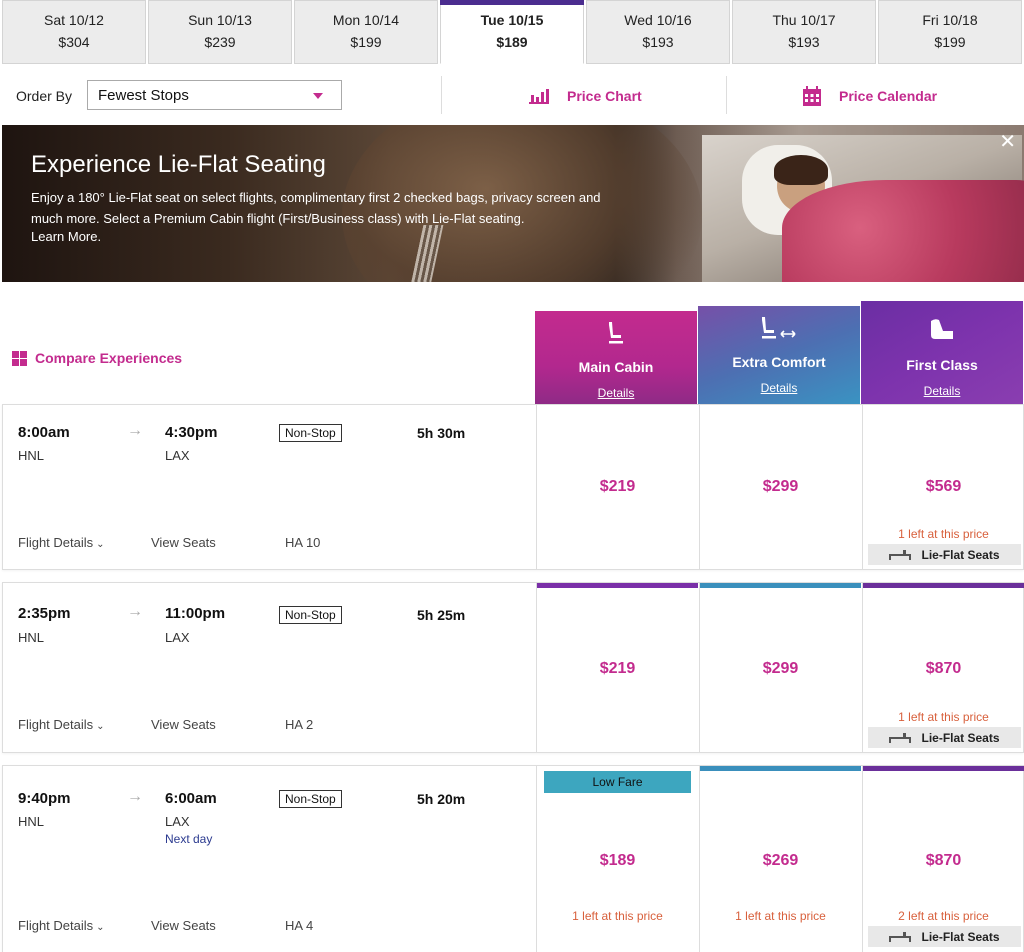 The image size is (1024, 952). I want to click on order-by-label: Order By, so click(44, 96).